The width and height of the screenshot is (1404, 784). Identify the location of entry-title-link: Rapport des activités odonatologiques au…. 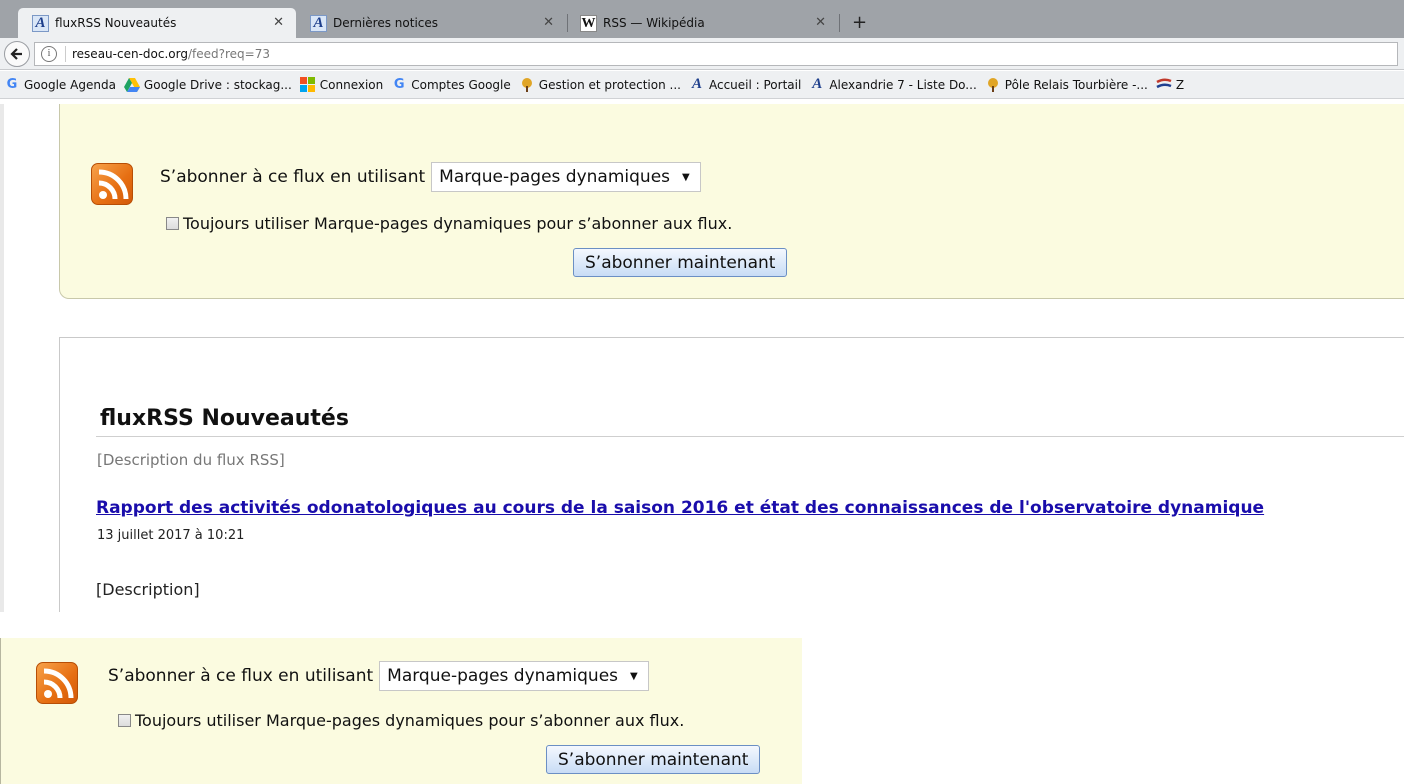
(680, 508).